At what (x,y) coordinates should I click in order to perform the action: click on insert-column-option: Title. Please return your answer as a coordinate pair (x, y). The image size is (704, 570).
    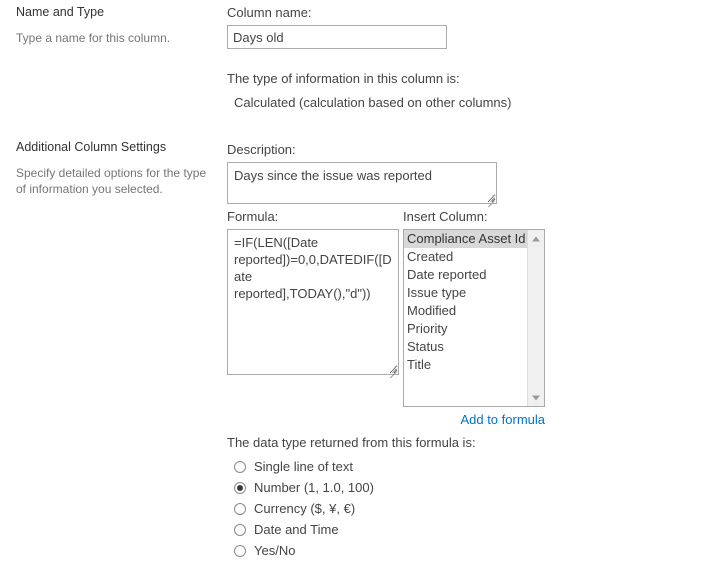
    Looking at the image, I should click on (465, 365).